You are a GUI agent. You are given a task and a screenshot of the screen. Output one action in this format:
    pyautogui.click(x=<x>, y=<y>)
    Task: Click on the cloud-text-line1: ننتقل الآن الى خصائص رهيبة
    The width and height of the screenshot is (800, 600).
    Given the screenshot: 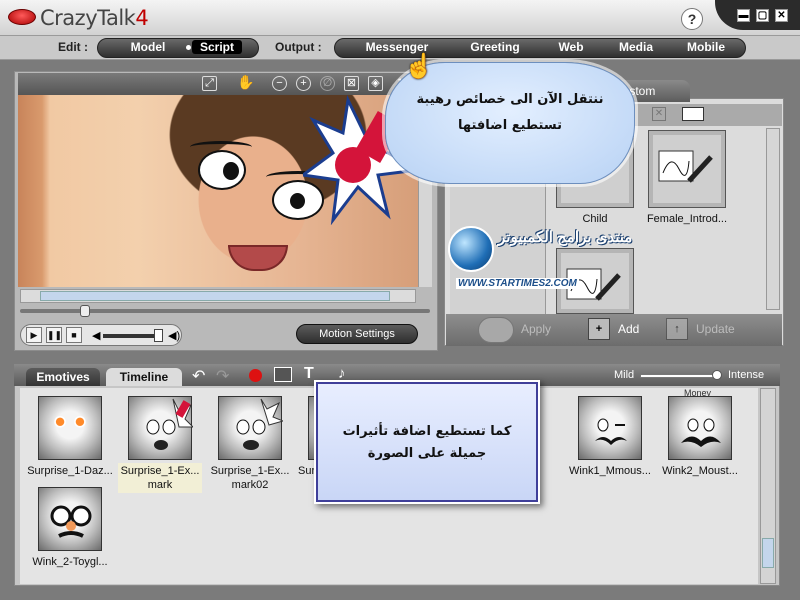 What is the action you would take?
    pyautogui.click(x=510, y=99)
    